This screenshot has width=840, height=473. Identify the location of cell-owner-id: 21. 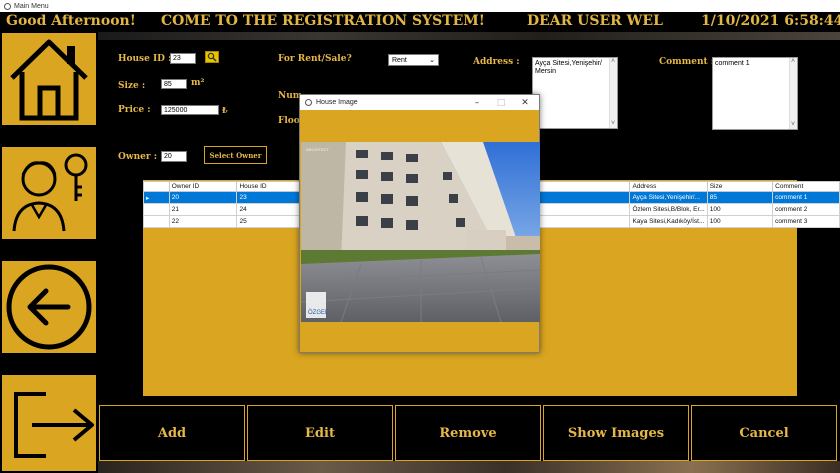
(203, 209).